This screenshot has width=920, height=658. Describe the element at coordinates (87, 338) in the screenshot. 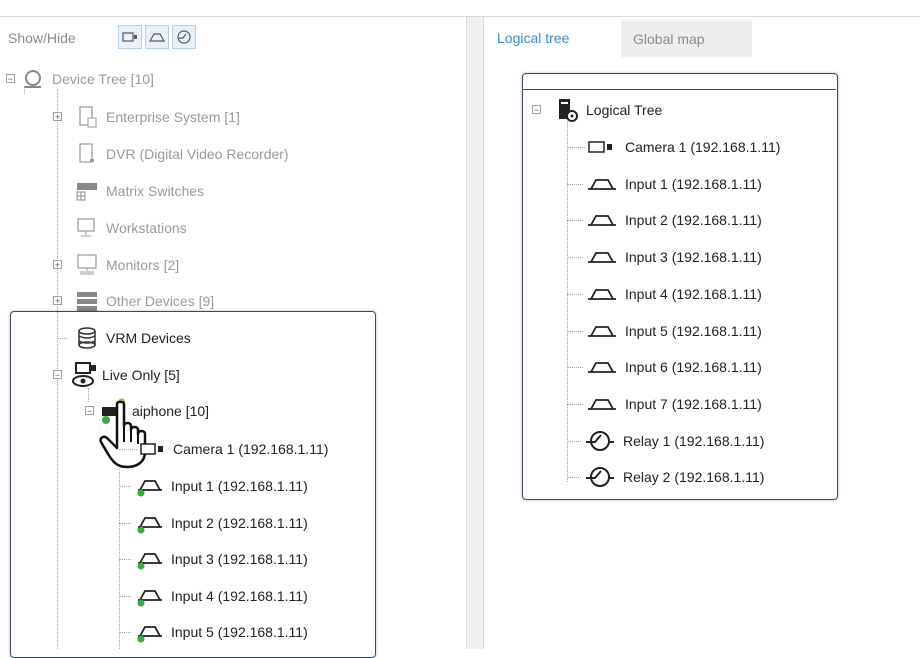

I see `vrm-devices-icon` at that location.